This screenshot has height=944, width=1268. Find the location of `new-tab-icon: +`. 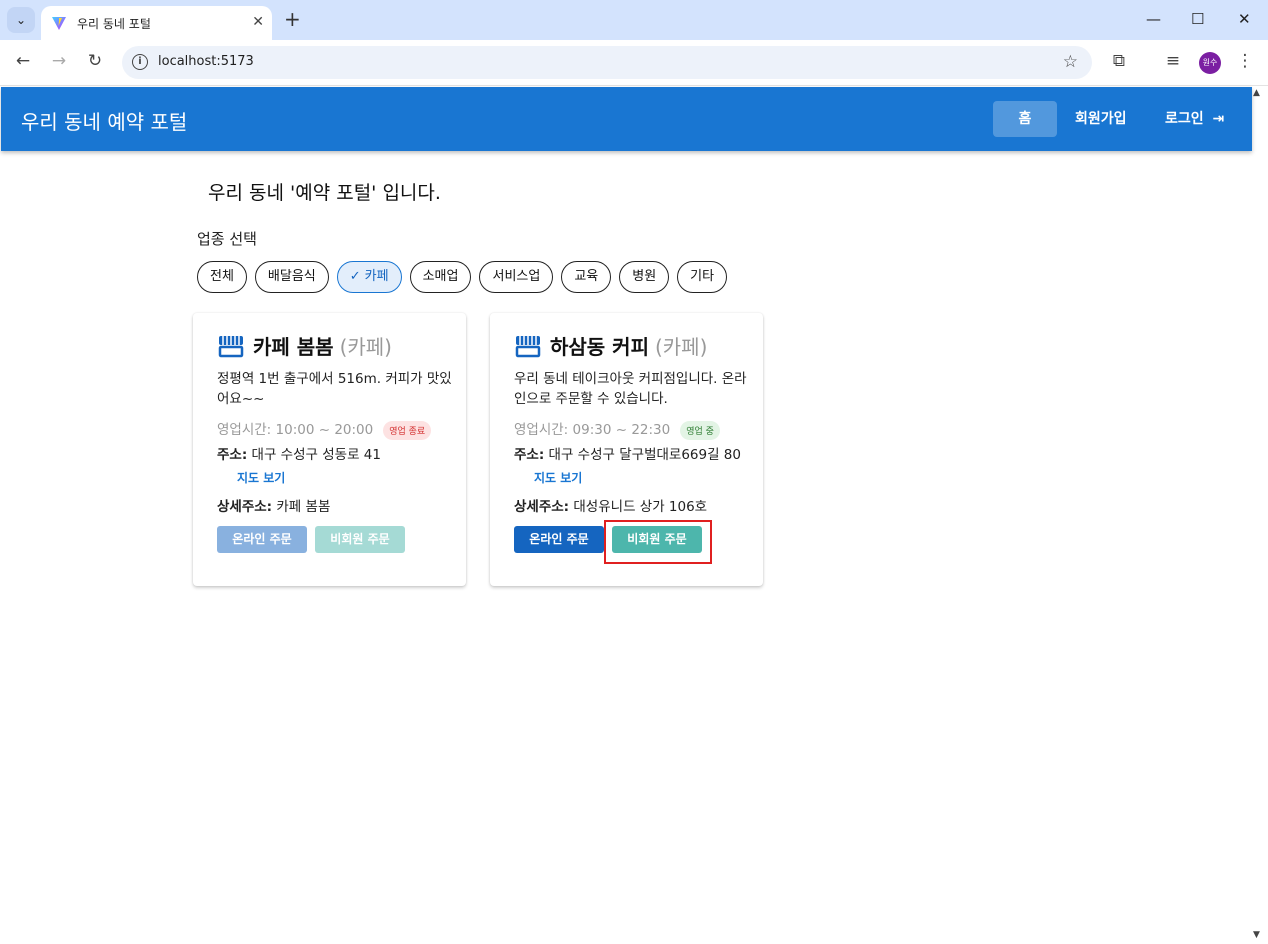

new-tab-icon: + is located at coordinates (292, 19).